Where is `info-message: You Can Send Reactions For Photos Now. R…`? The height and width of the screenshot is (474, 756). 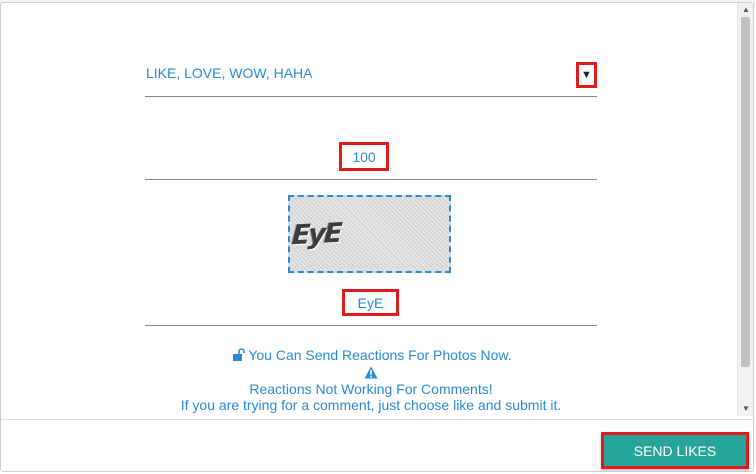 info-message: You Can Send Reactions For Photos Now. R… is located at coordinates (371, 380).